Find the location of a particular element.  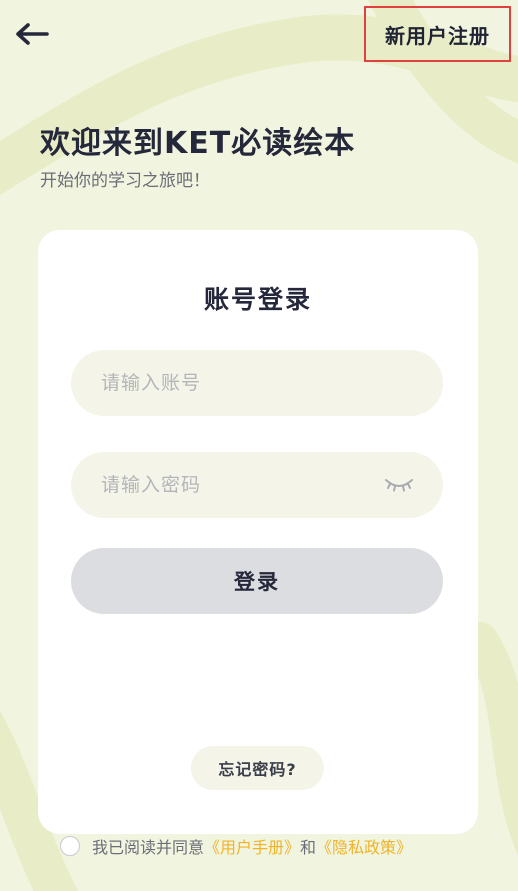

page-title: 欢迎来到KET必读绘本 is located at coordinates (198, 143).